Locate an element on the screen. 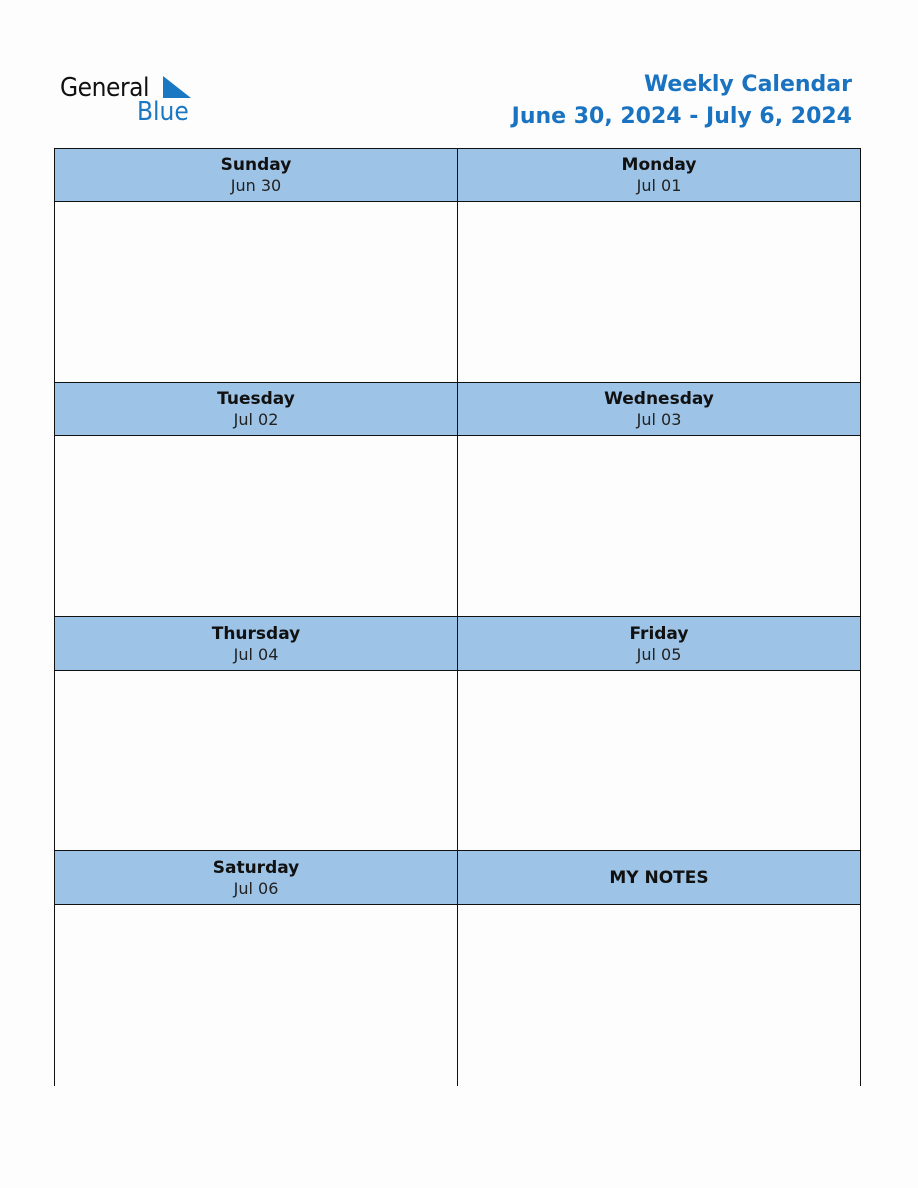 This screenshot has height=1188, width=918. day-name: Monday is located at coordinates (659, 165).